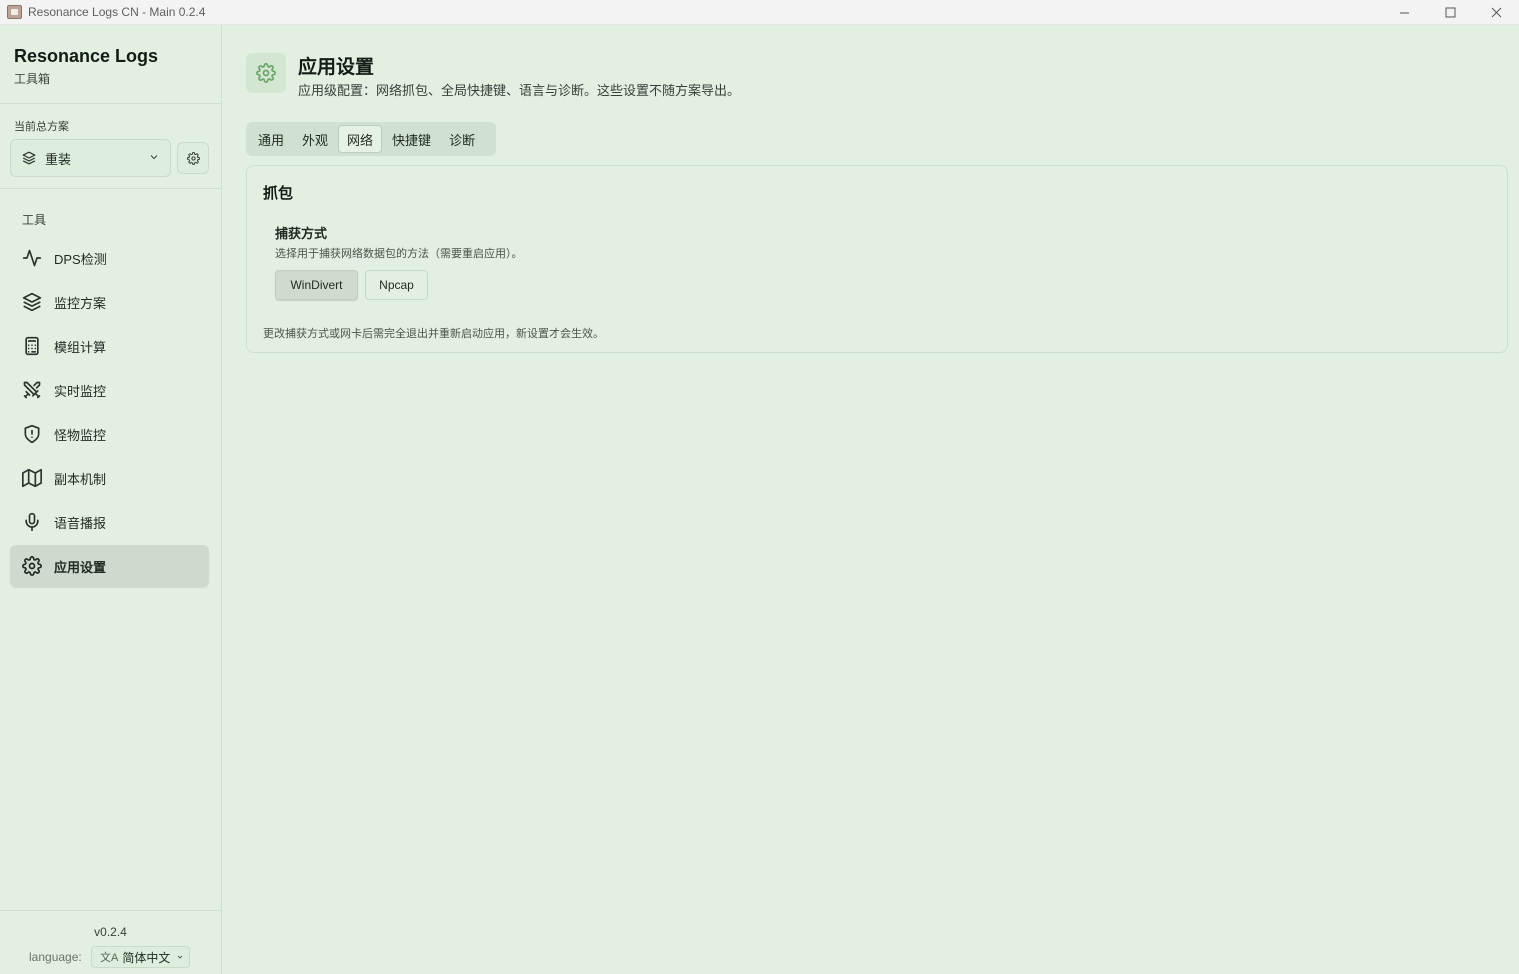  Describe the element at coordinates (110, 188) in the screenshot. I see `sidebar-divider` at that location.